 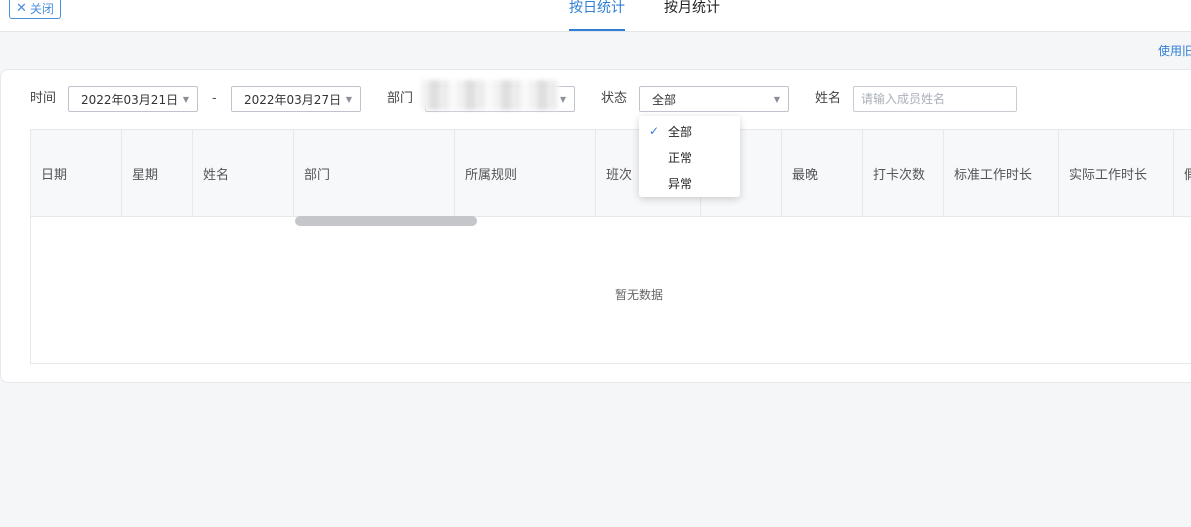 I want to click on column-header: 星期, so click(x=157, y=173).